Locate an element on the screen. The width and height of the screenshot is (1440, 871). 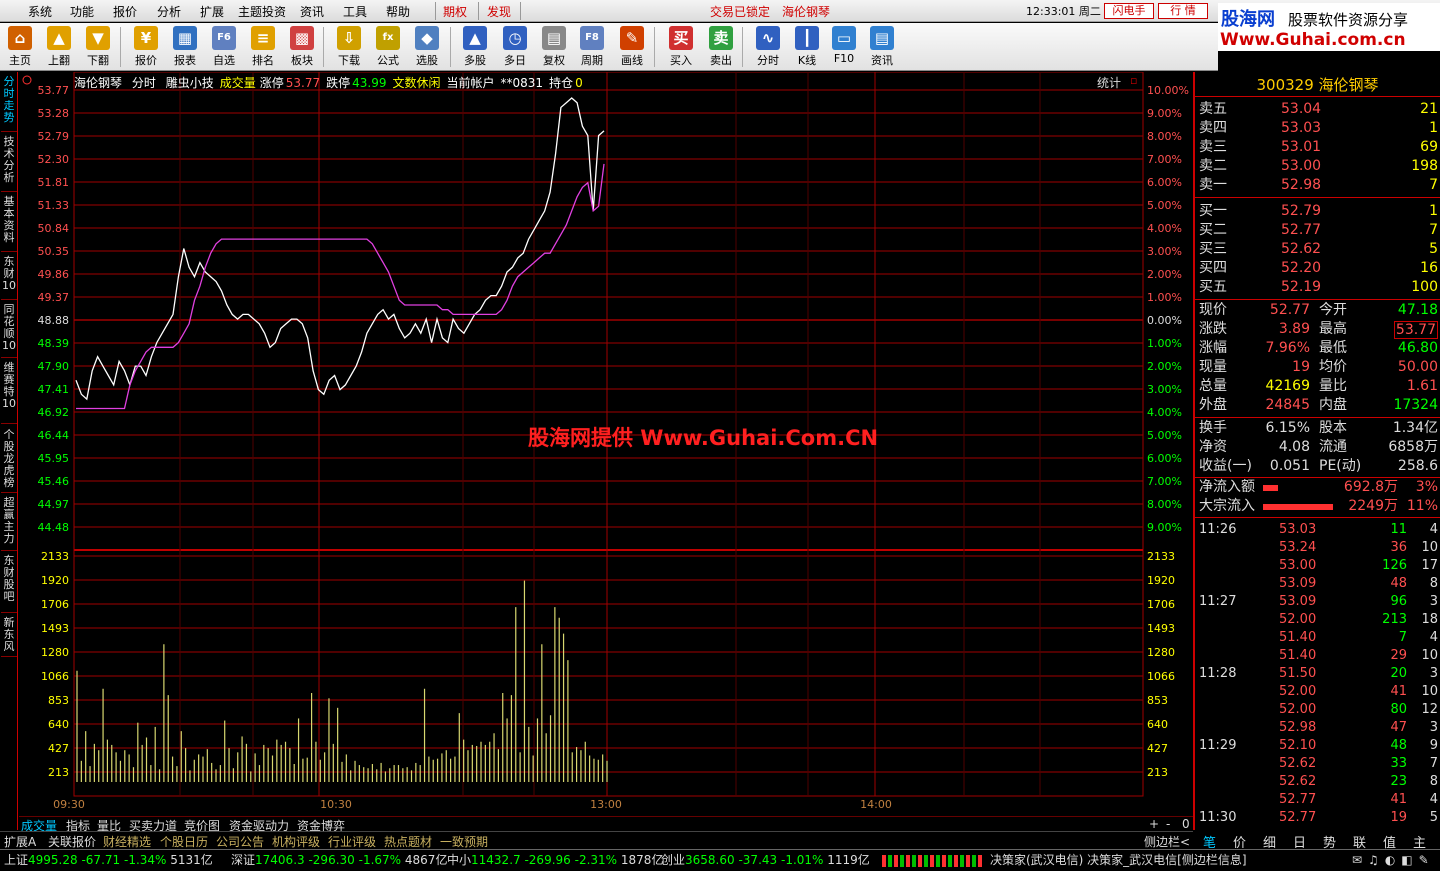
zoom-button-1: - is located at coordinates (1168, 824).